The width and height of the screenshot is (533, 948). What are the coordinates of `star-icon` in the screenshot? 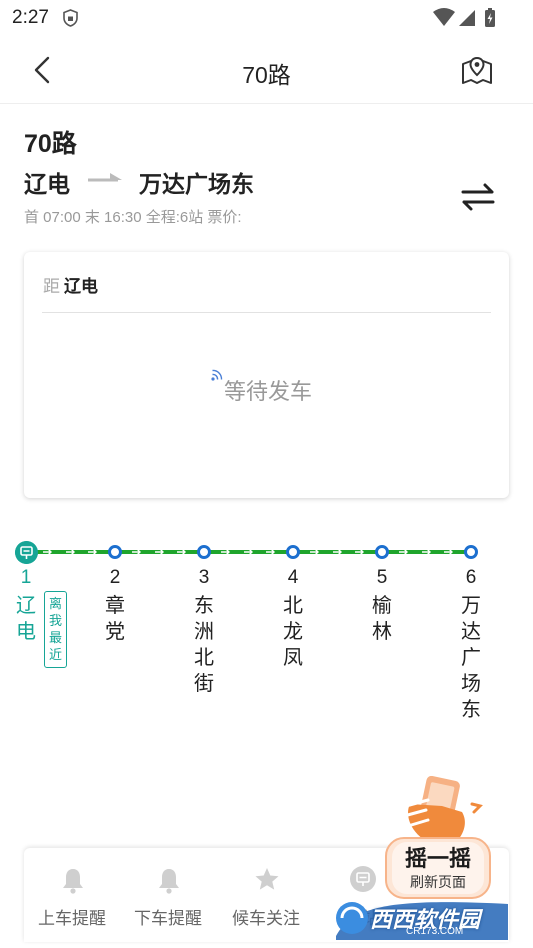 It's located at (267, 879).